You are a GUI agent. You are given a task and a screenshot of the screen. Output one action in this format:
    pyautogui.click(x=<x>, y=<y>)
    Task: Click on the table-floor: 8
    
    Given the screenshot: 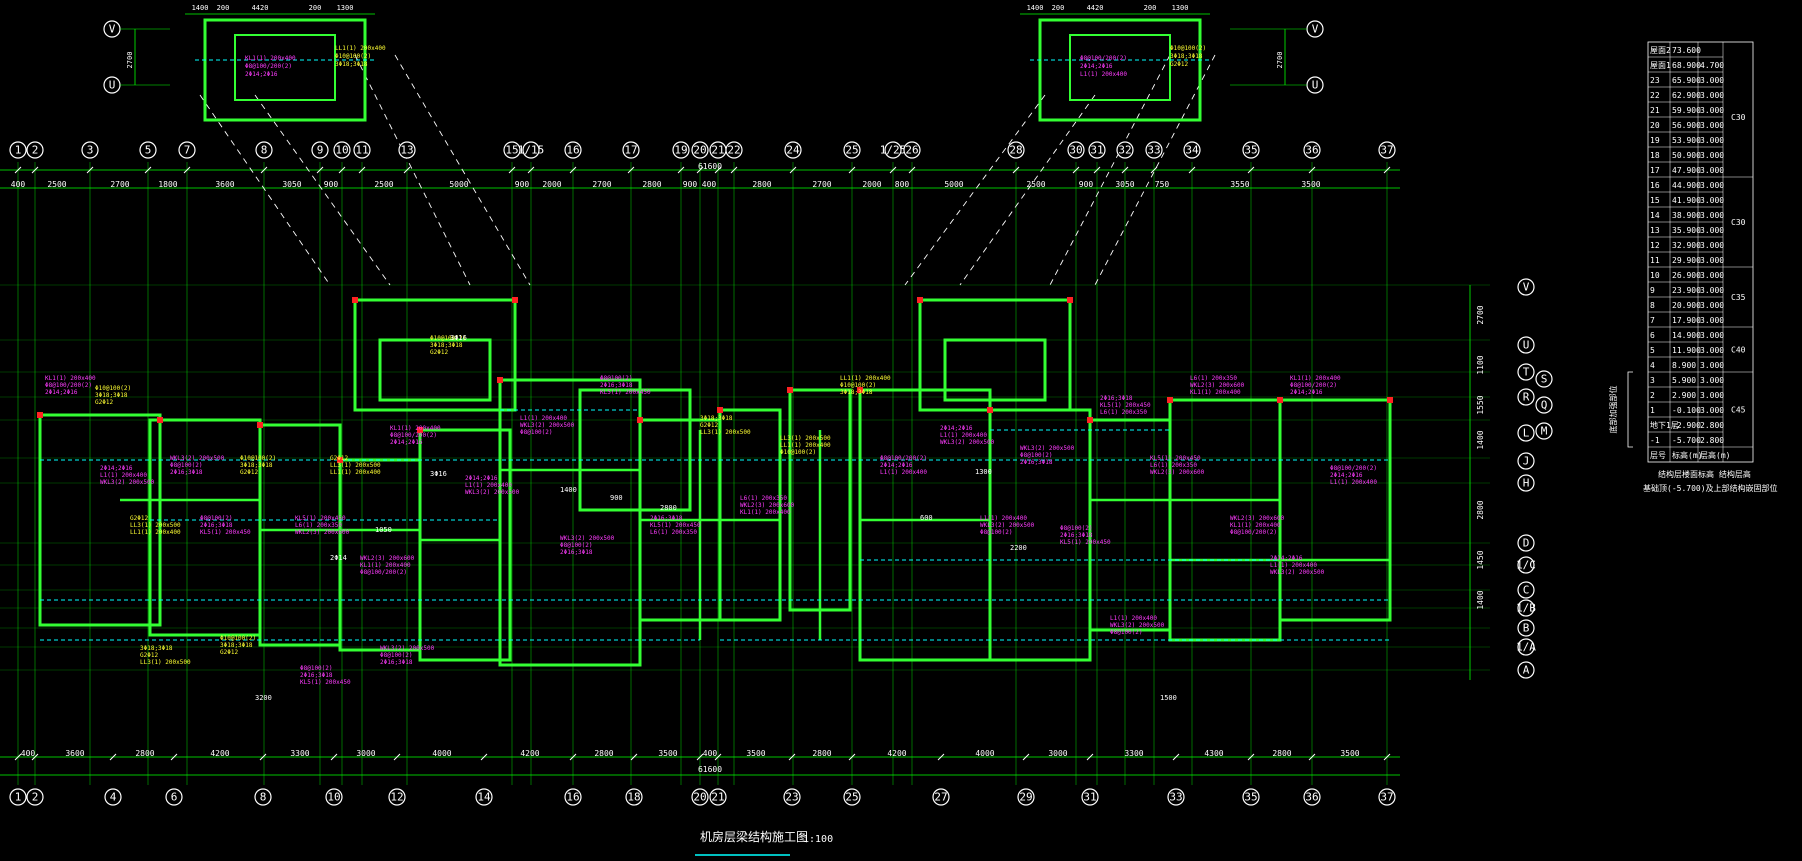 What is the action you would take?
    pyautogui.click(x=1652, y=305)
    